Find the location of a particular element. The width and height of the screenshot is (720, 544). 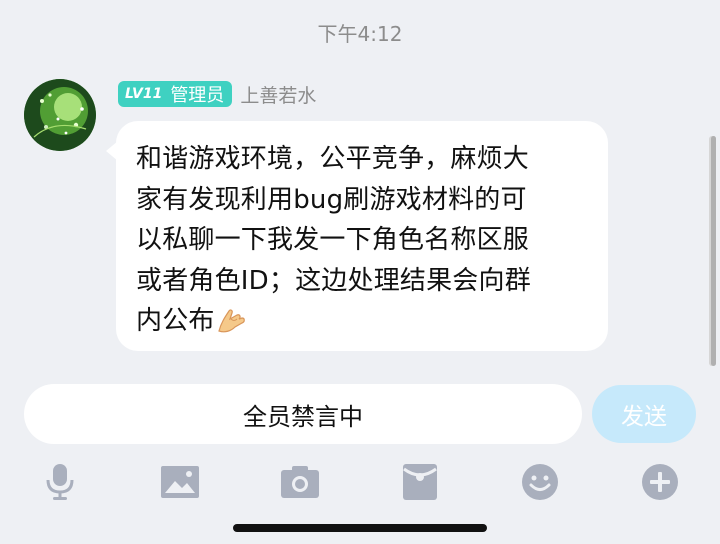

sender-info: LV11 管理员 上善若水 is located at coordinates (217, 94).